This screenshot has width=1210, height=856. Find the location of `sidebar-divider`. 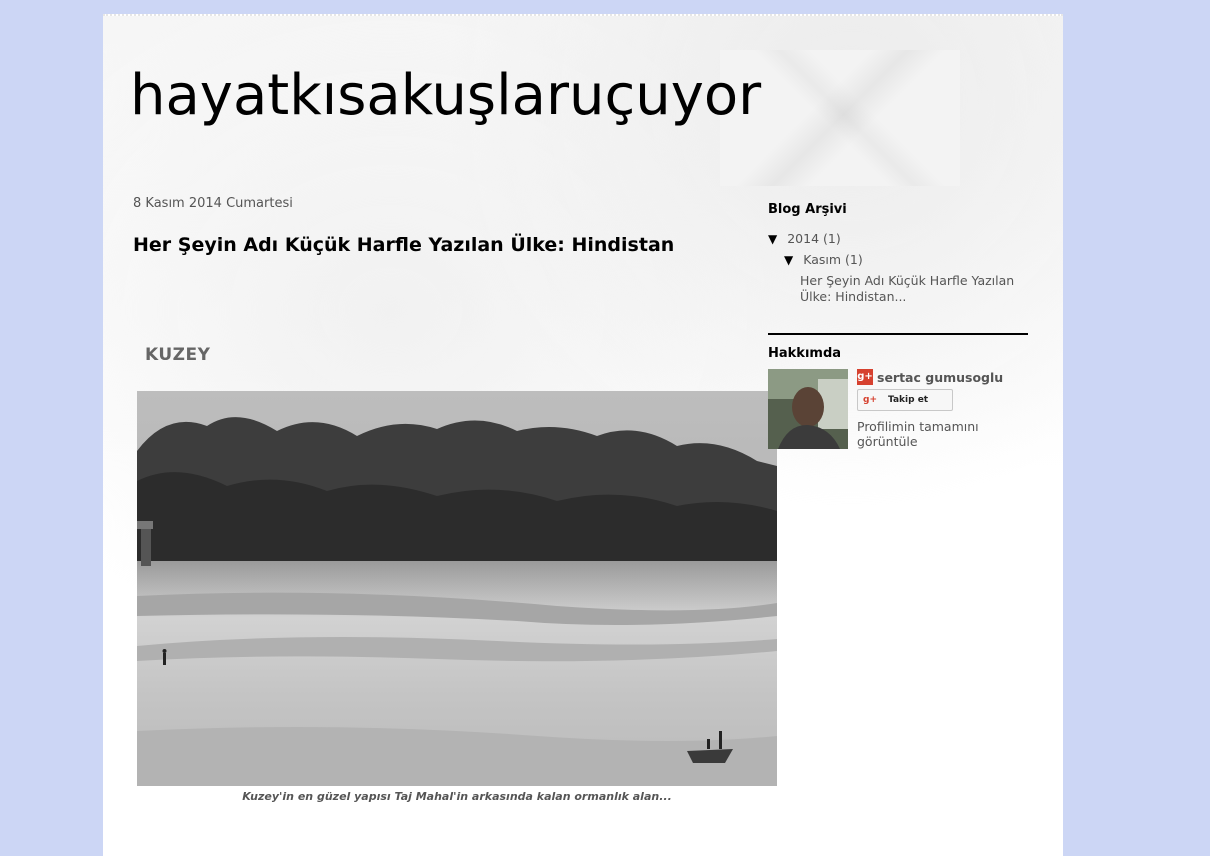

sidebar-divider is located at coordinates (898, 334).